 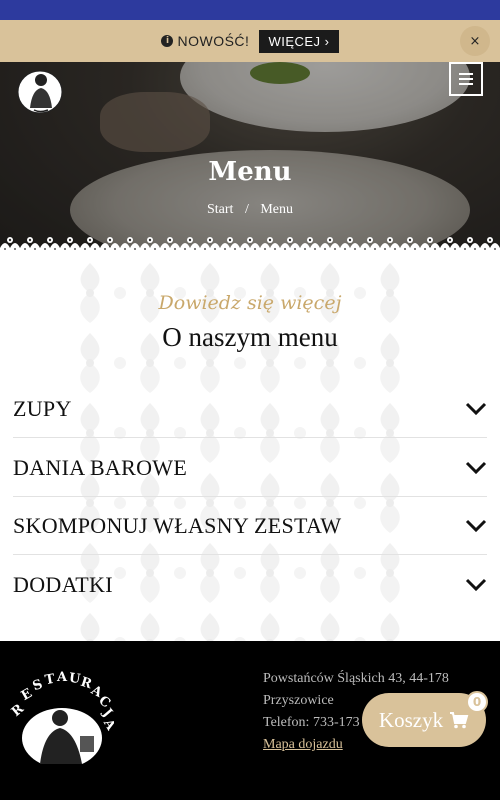 I want to click on svg-text: E, so click(x=27, y=695).